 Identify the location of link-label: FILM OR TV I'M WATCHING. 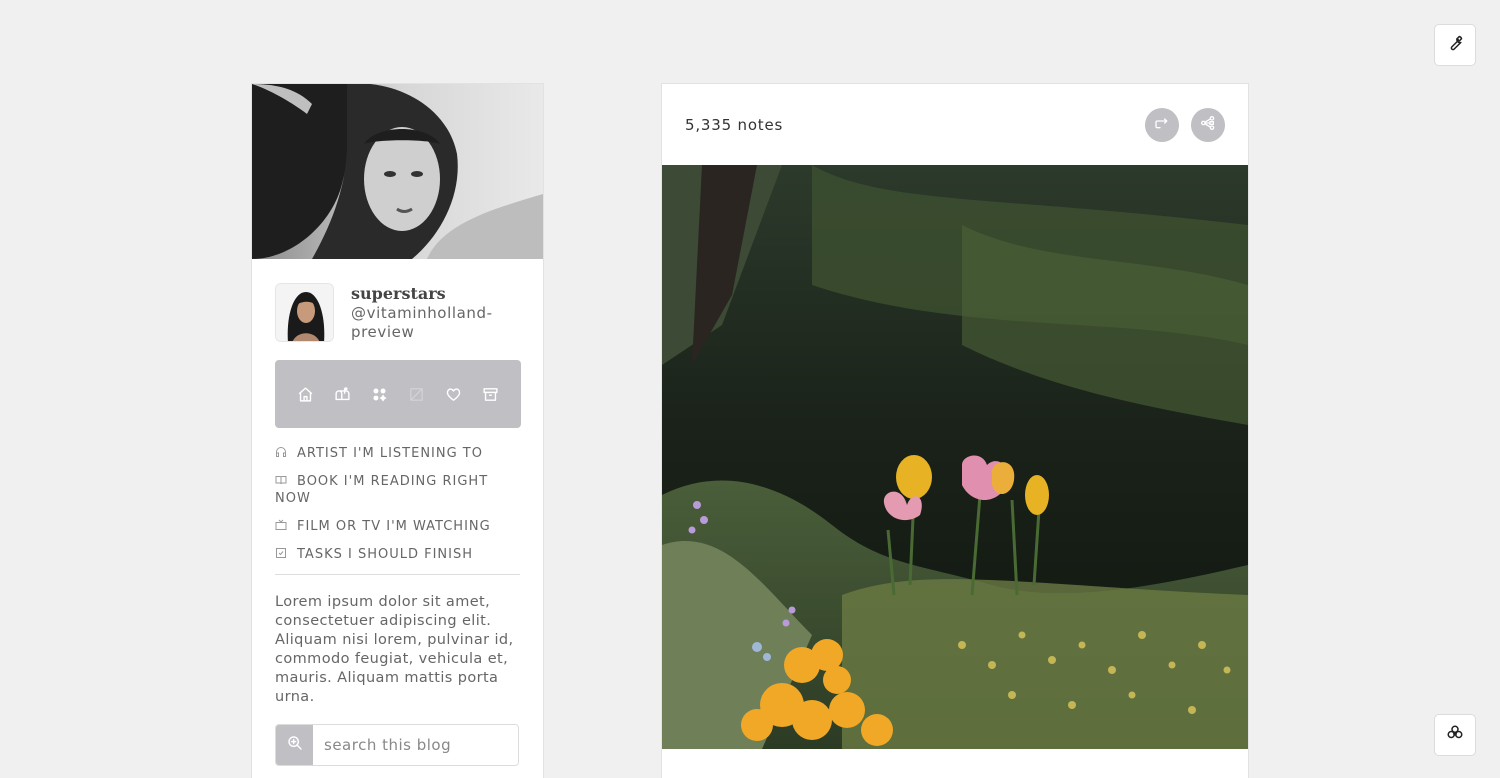
(394, 526).